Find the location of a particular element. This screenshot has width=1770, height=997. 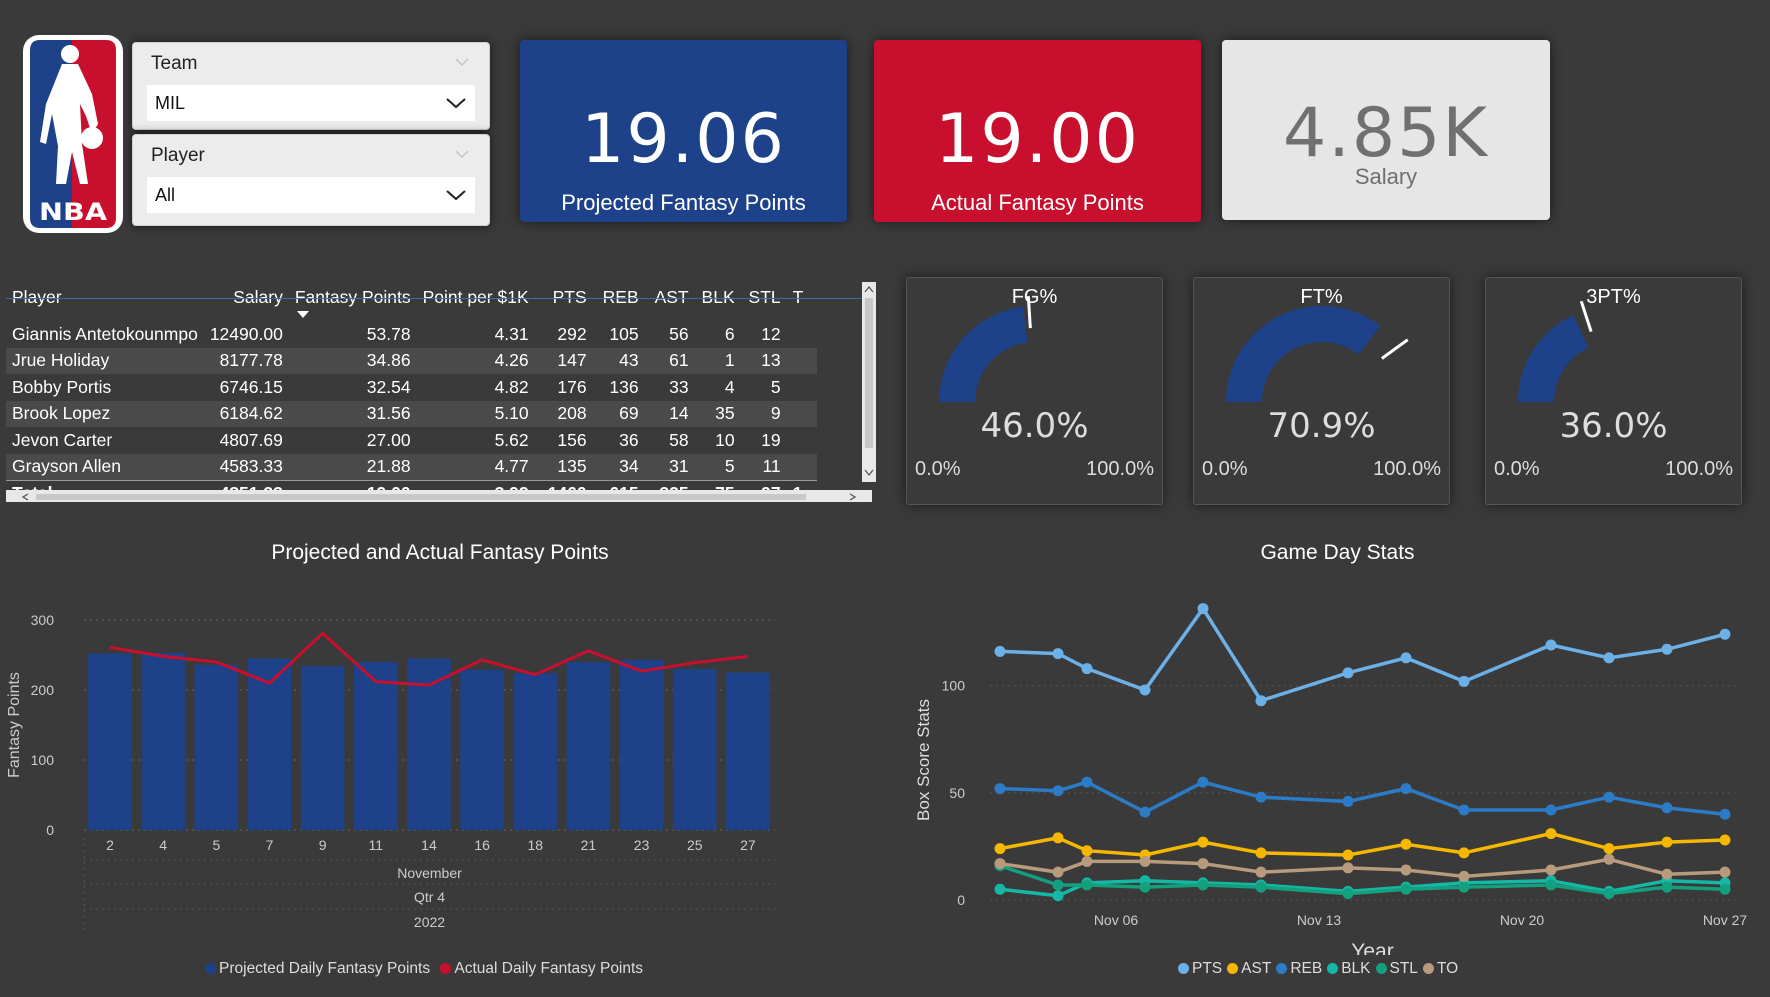

legend-item: AST is located at coordinates (1249, 968).